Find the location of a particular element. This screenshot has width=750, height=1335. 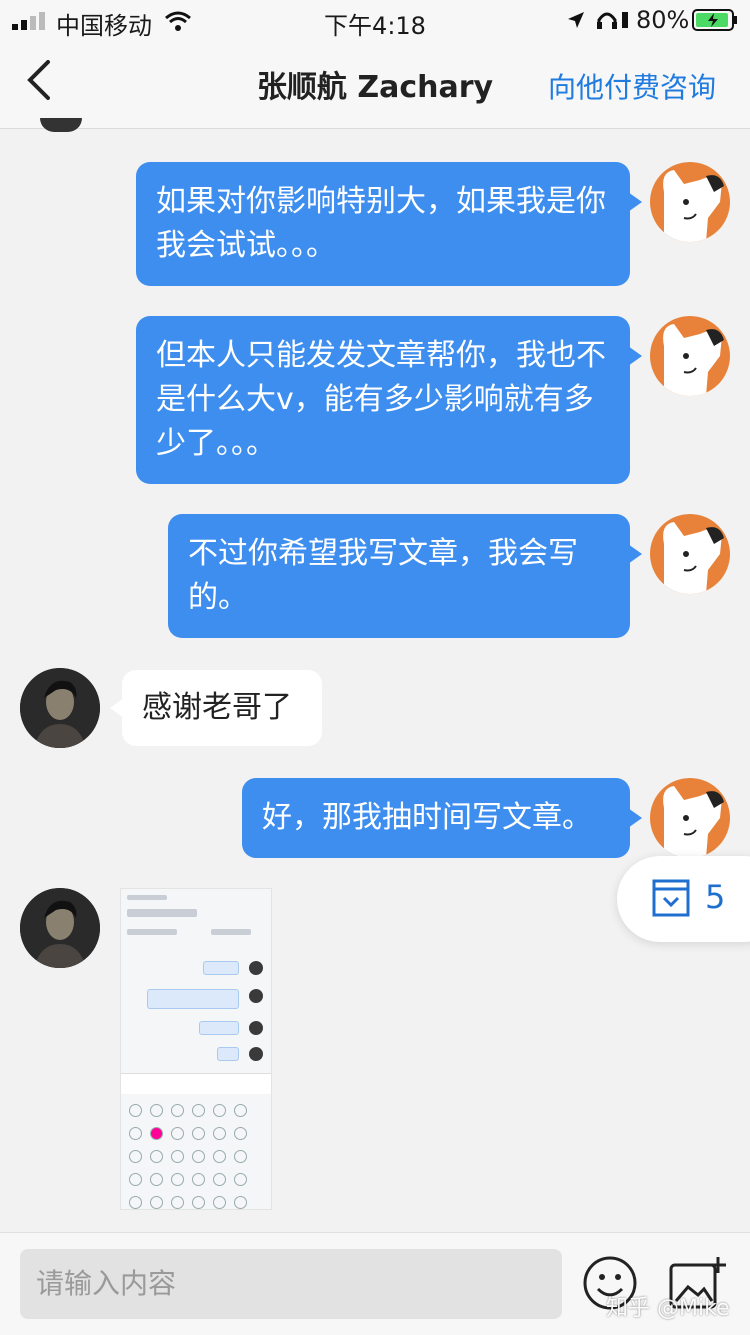

screenshot-emoji-grid is located at coordinates (196, 1155).